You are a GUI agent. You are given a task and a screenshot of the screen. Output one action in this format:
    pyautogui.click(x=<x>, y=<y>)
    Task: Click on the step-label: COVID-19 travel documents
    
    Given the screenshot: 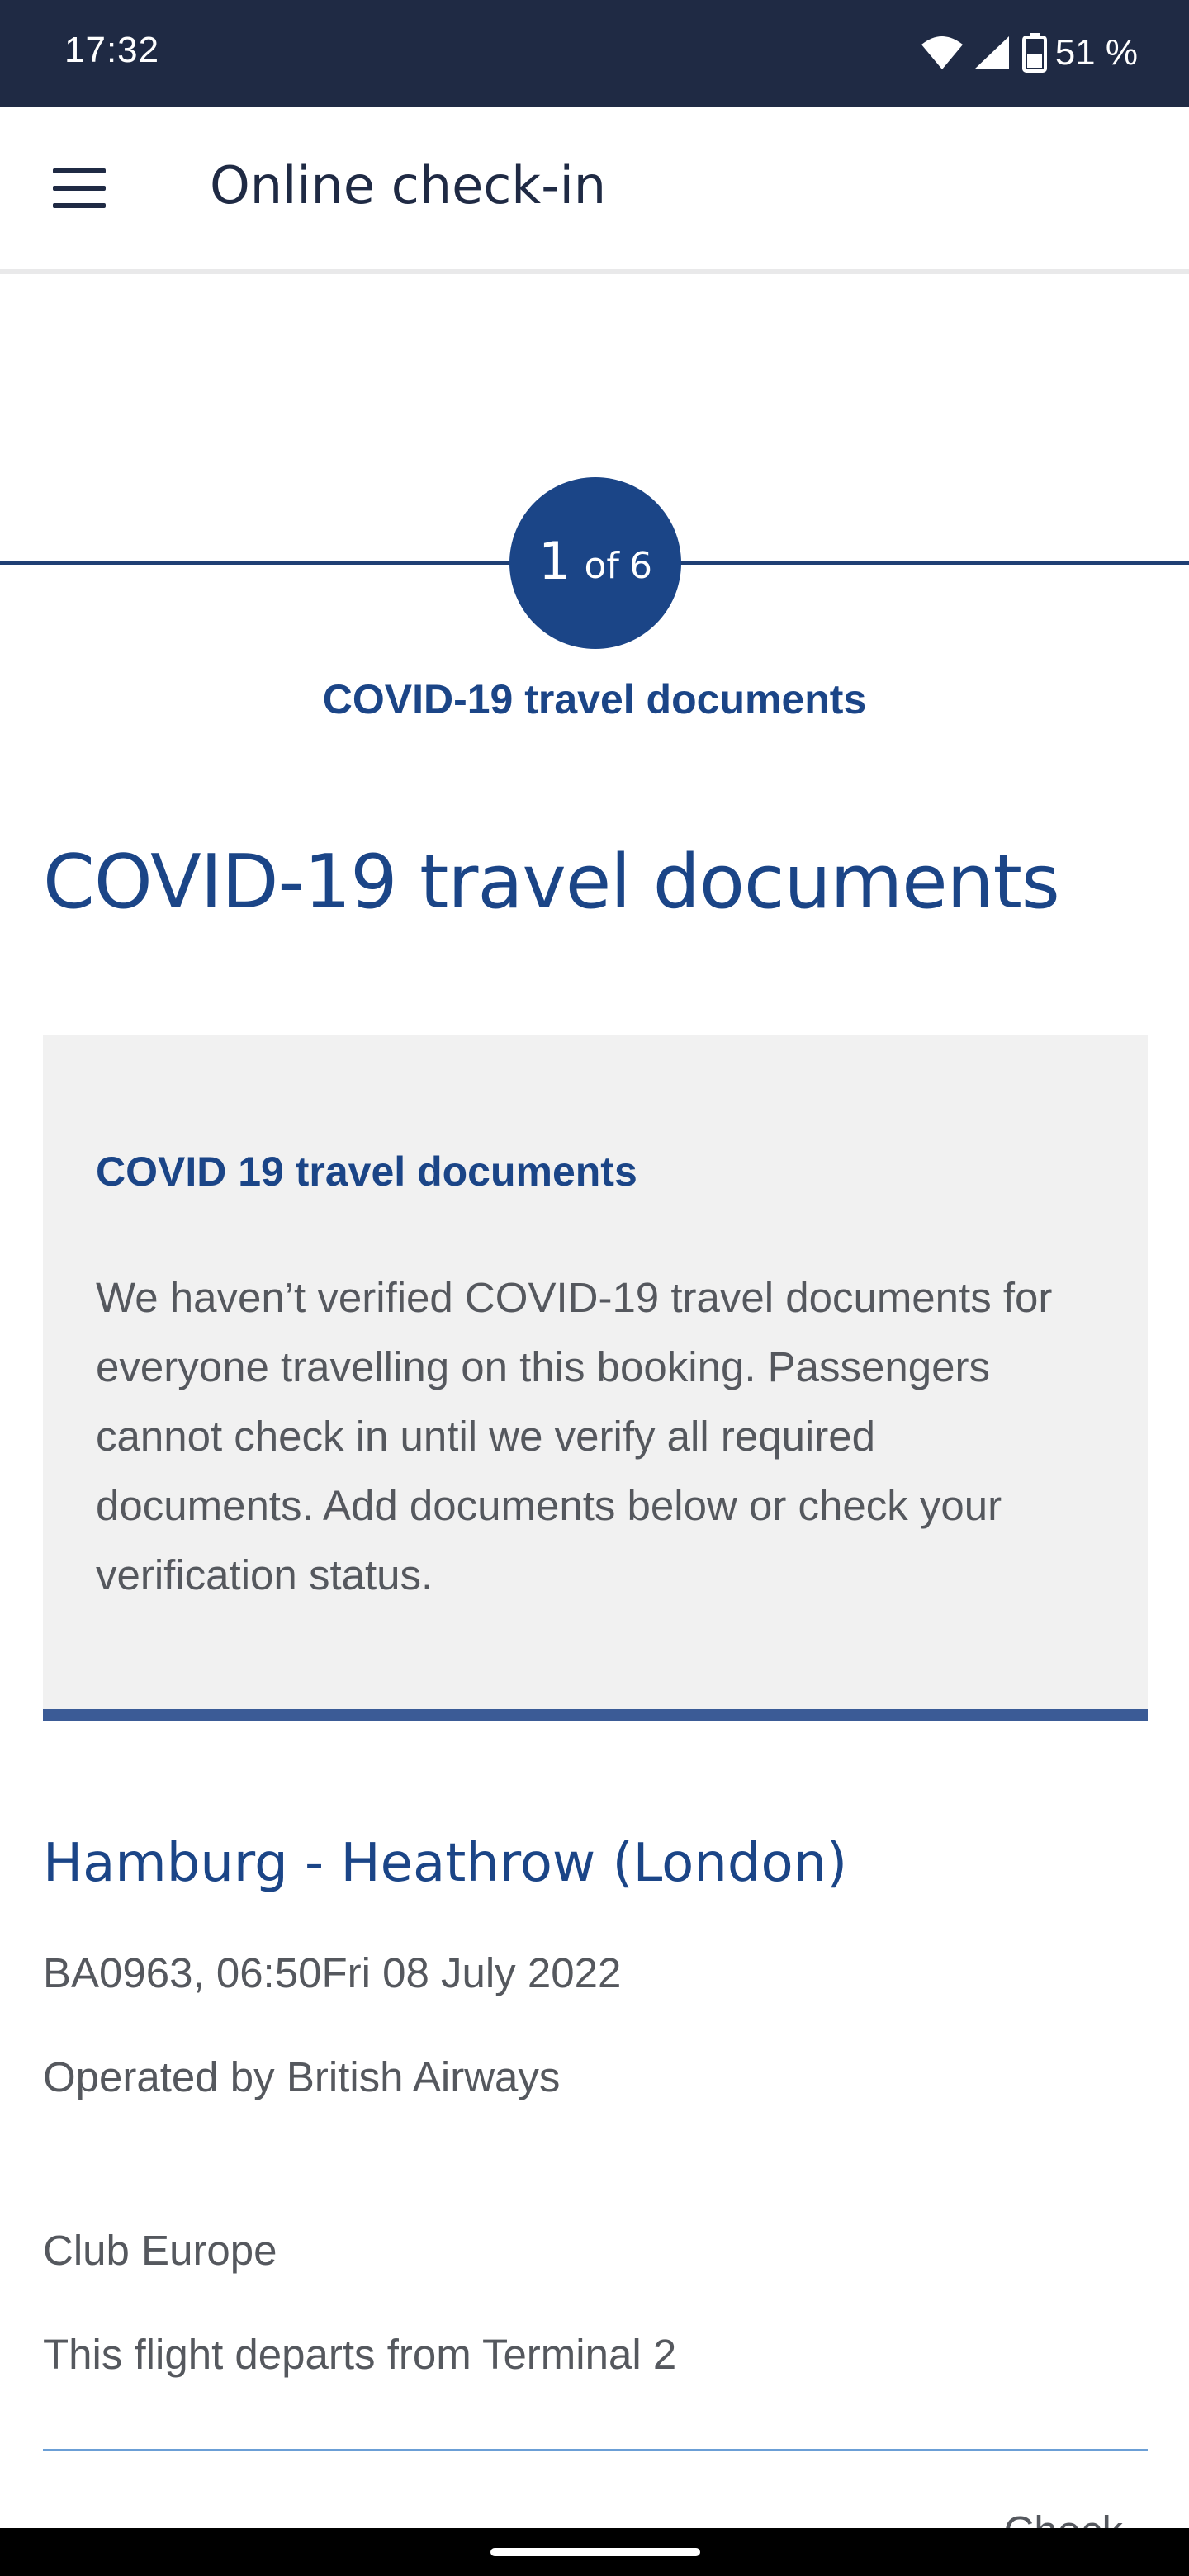 What is the action you would take?
    pyautogui.click(x=594, y=699)
    